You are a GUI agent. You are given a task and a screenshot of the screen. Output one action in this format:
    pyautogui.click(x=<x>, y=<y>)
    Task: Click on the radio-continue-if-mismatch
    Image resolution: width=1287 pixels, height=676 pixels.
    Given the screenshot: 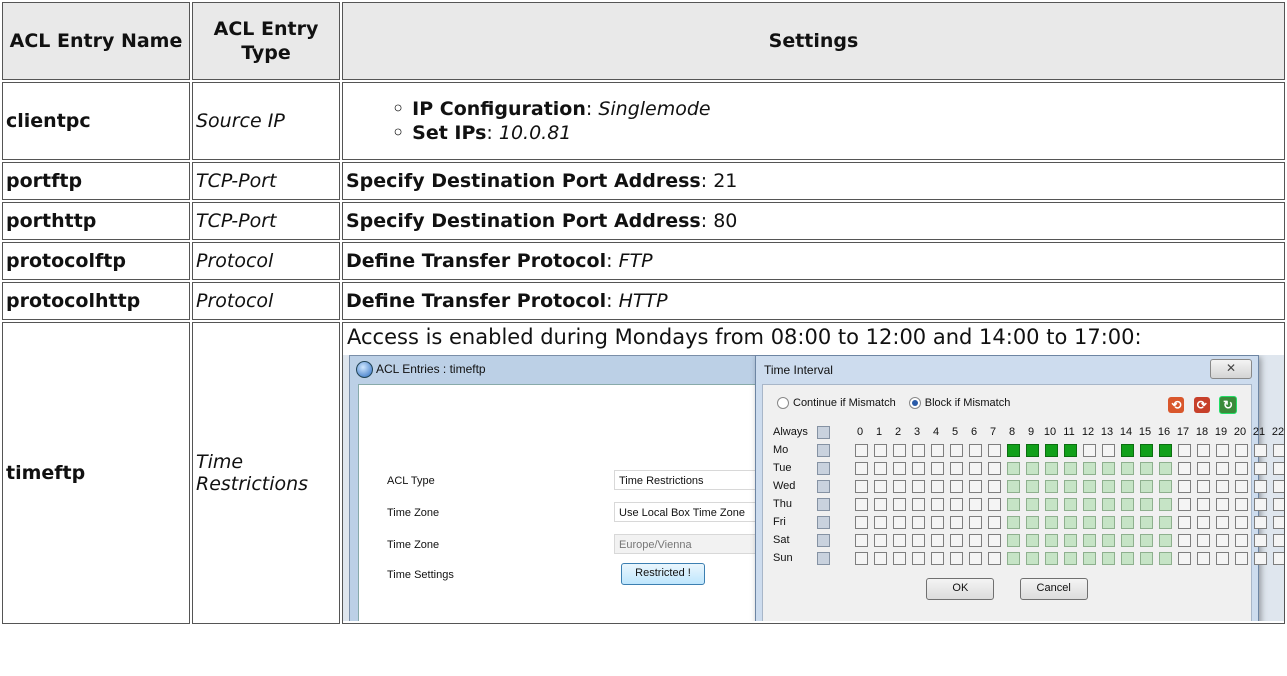 What is the action you would take?
    pyautogui.click(x=783, y=403)
    